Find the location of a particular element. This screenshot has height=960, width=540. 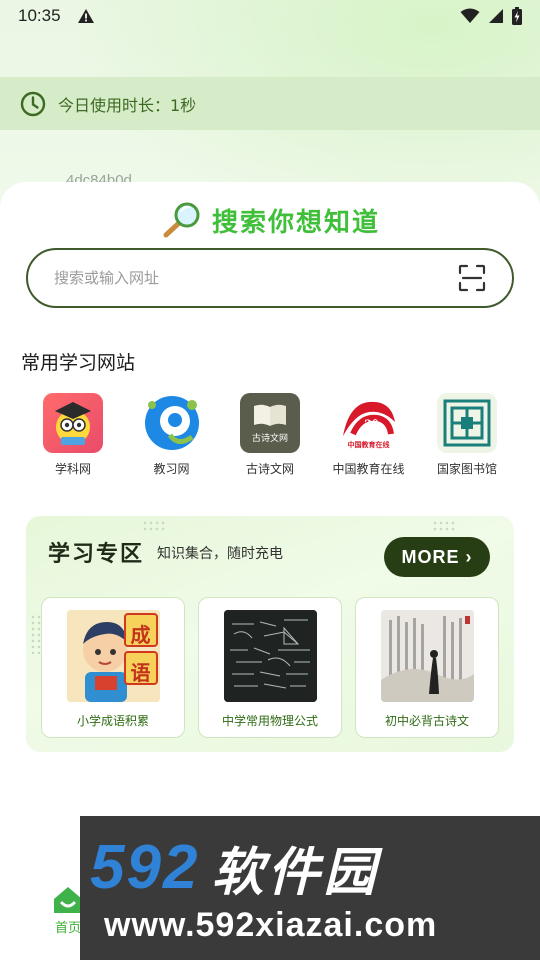

eol-logo-text: 中国教育在线 is located at coordinates (368, 445).